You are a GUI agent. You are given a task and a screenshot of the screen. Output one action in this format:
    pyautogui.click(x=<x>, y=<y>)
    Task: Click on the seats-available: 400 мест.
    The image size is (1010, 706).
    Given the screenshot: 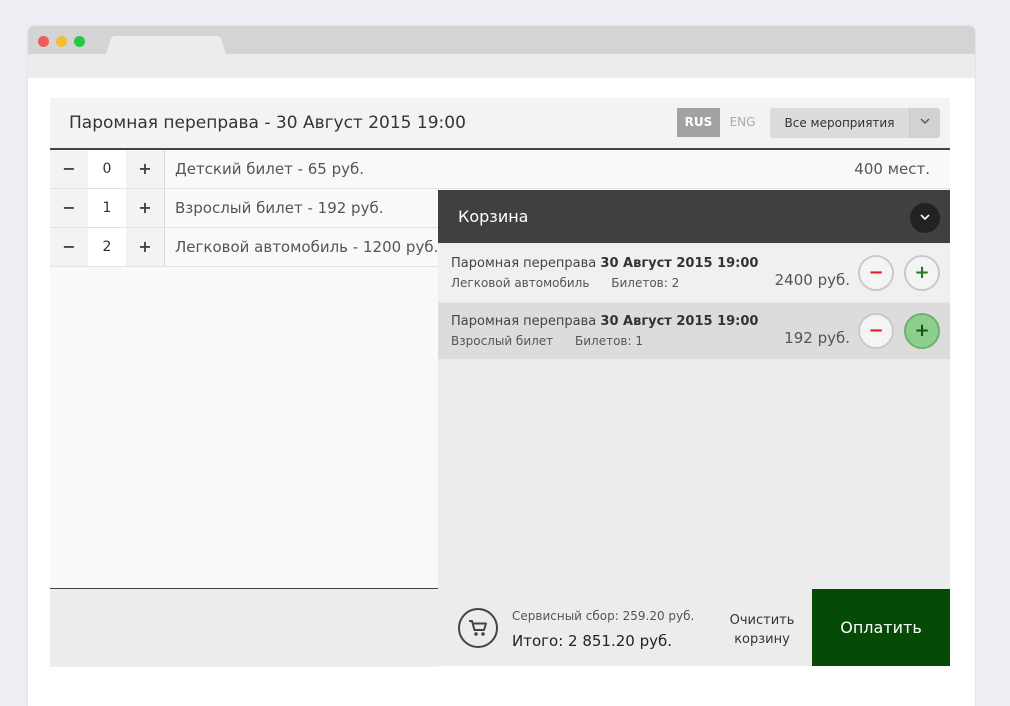 What is the action you would take?
    pyautogui.click(x=892, y=169)
    